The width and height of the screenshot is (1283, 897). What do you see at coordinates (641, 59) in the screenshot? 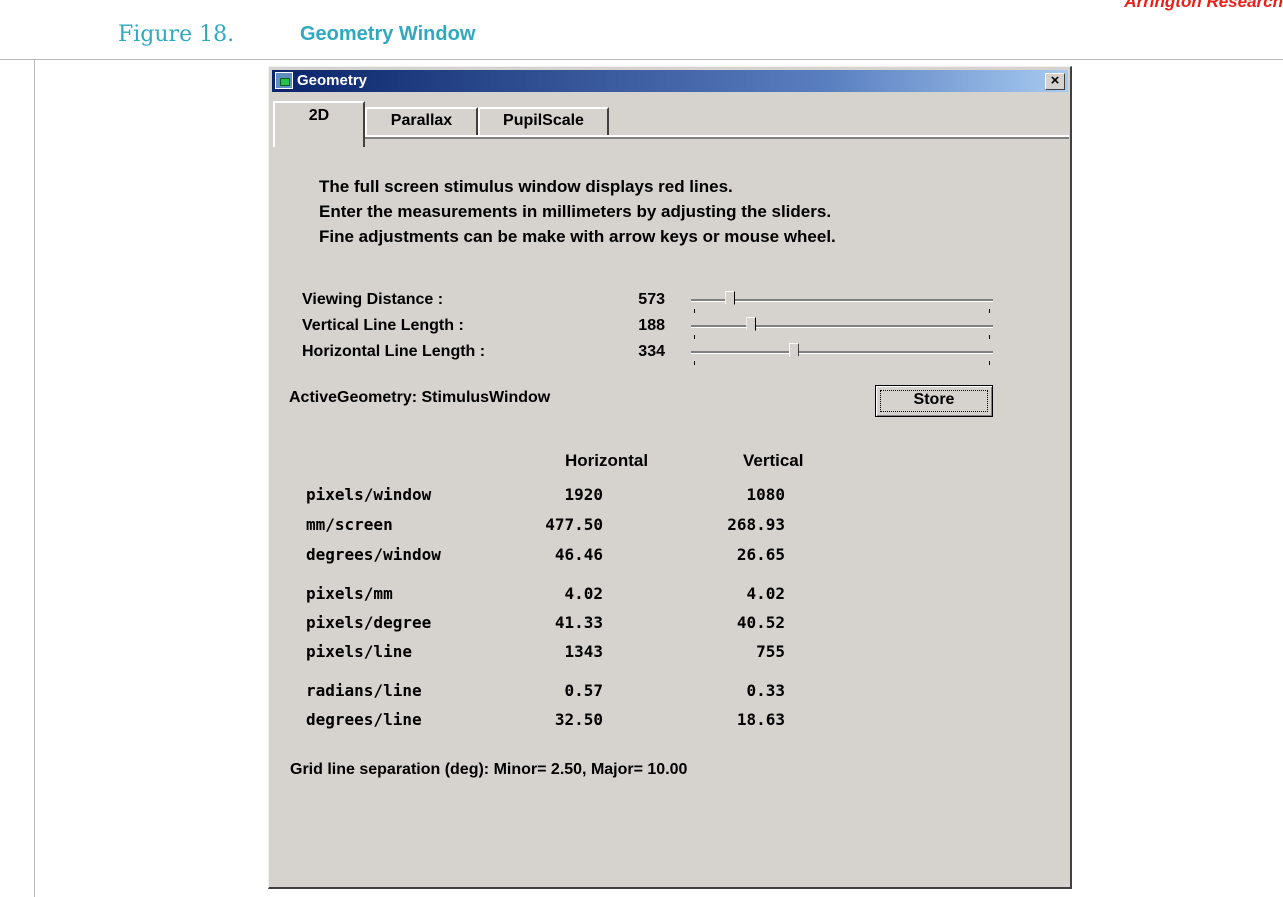
I see `table-rule-horizontal` at bounding box center [641, 59].